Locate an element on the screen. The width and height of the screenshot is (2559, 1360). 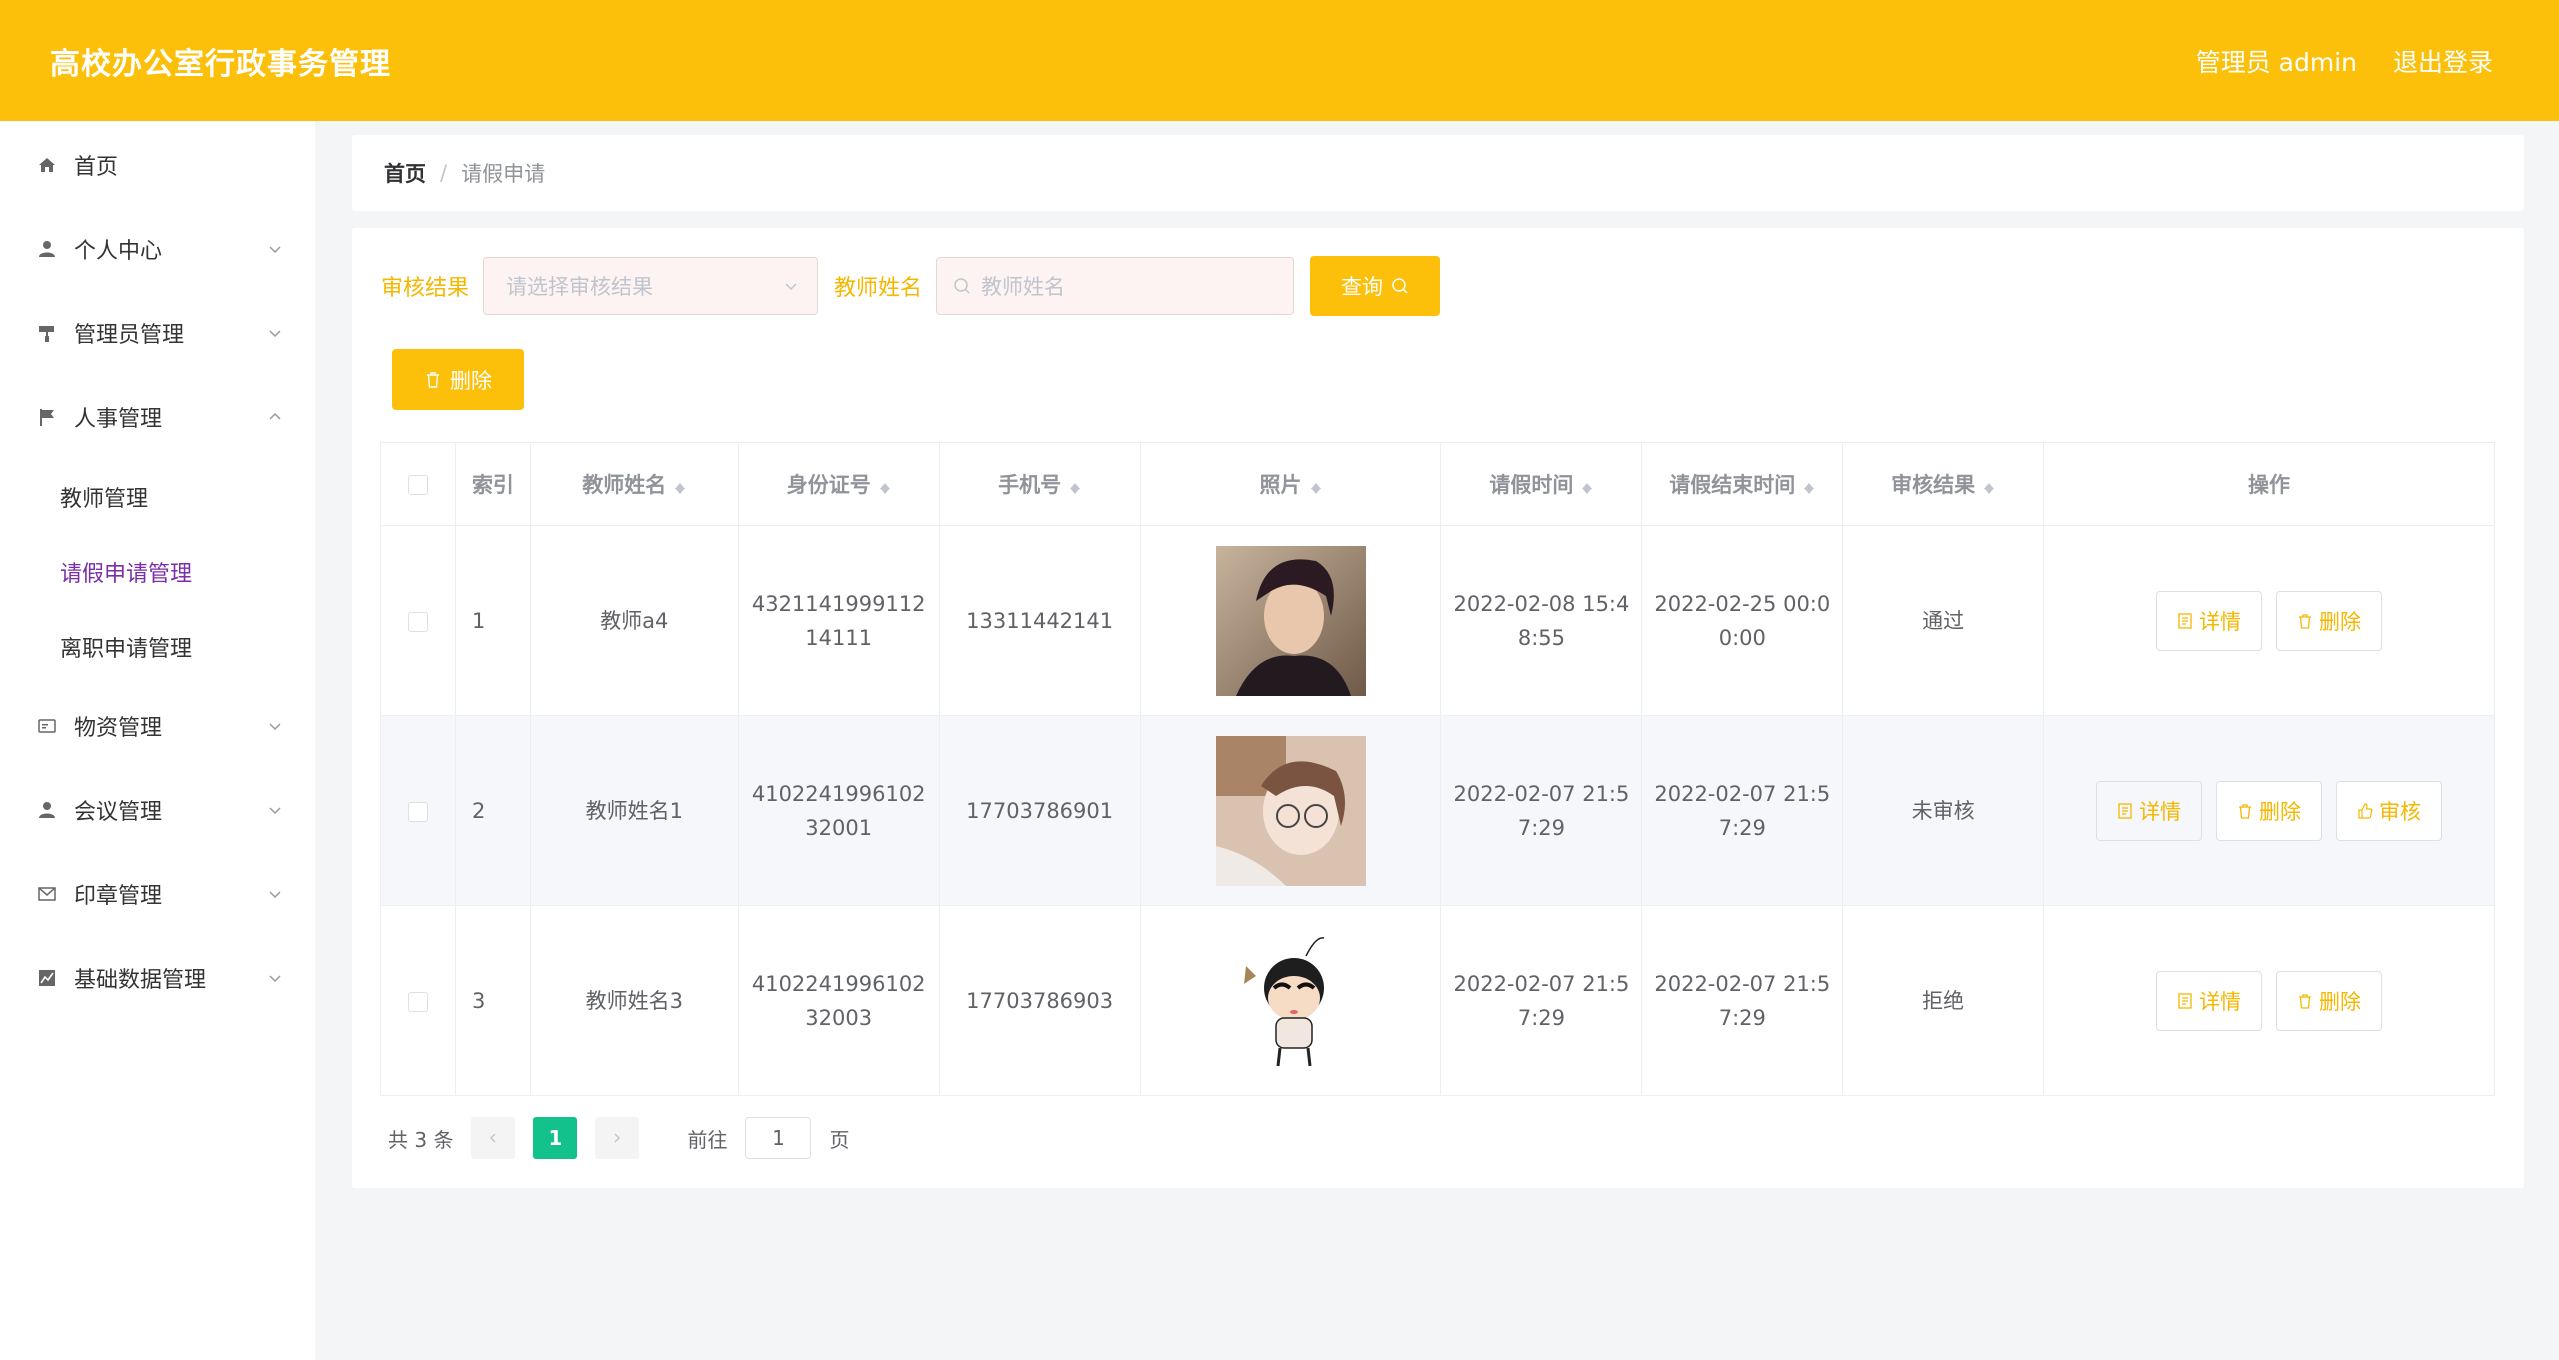
prev-page-button is located at coordinates (493, 1138).